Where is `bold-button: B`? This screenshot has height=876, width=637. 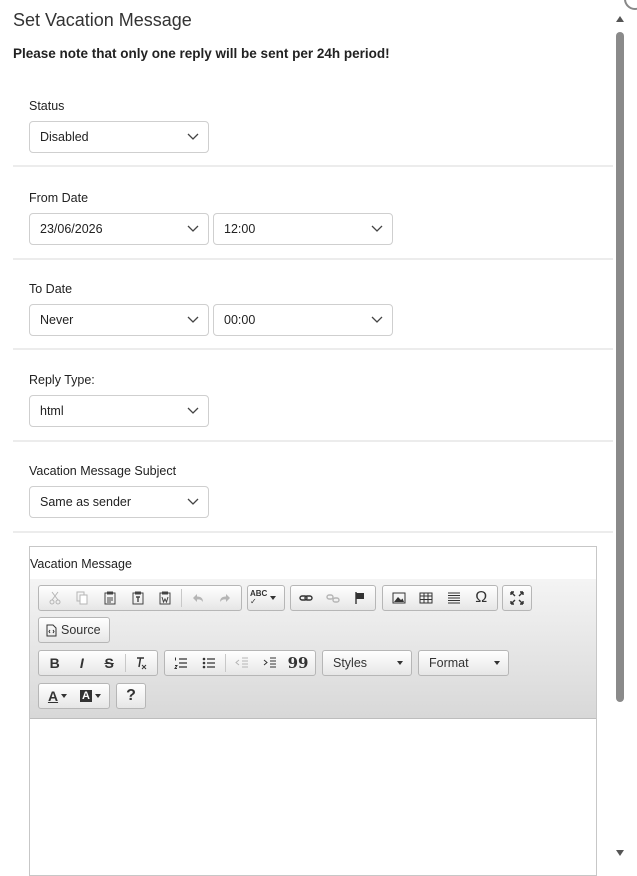 bold-button: B is located at coordinates (54, 663).